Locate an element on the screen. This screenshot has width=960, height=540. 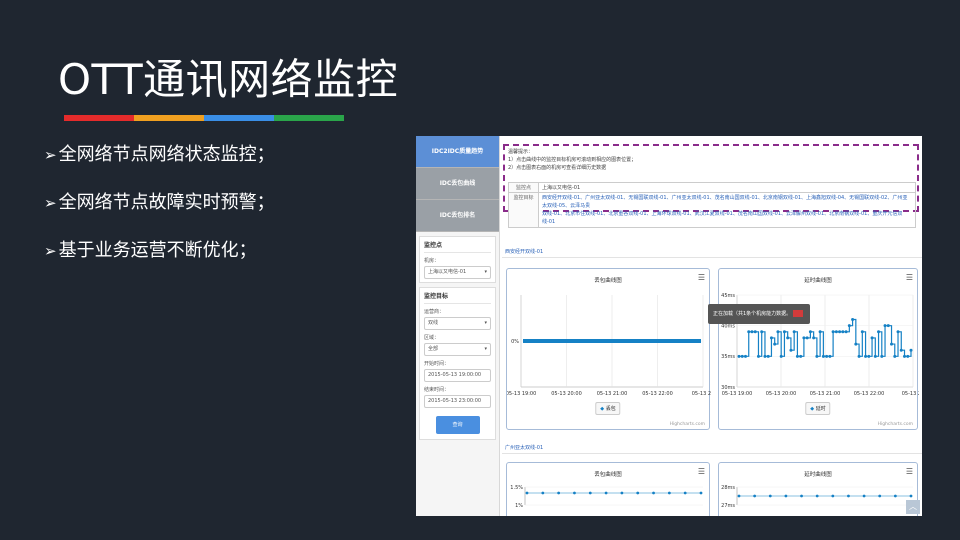
scroll-top-button: ︿ is located at coordinates (913, 507).